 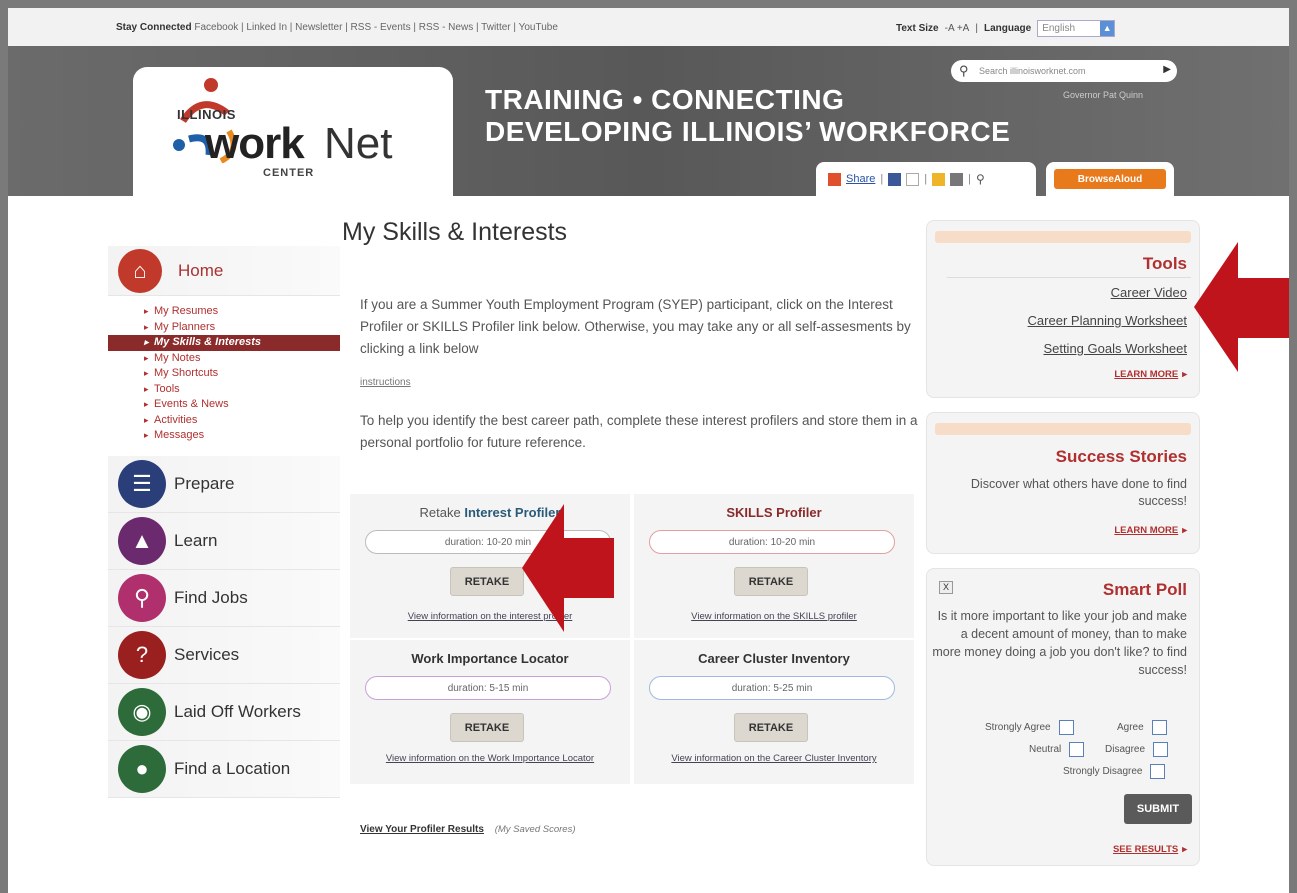 What do you see at coordinates (535, 829) in the screenshot?
I see `results-note: (My Saved Scores)` at bounding box center [535, 829].